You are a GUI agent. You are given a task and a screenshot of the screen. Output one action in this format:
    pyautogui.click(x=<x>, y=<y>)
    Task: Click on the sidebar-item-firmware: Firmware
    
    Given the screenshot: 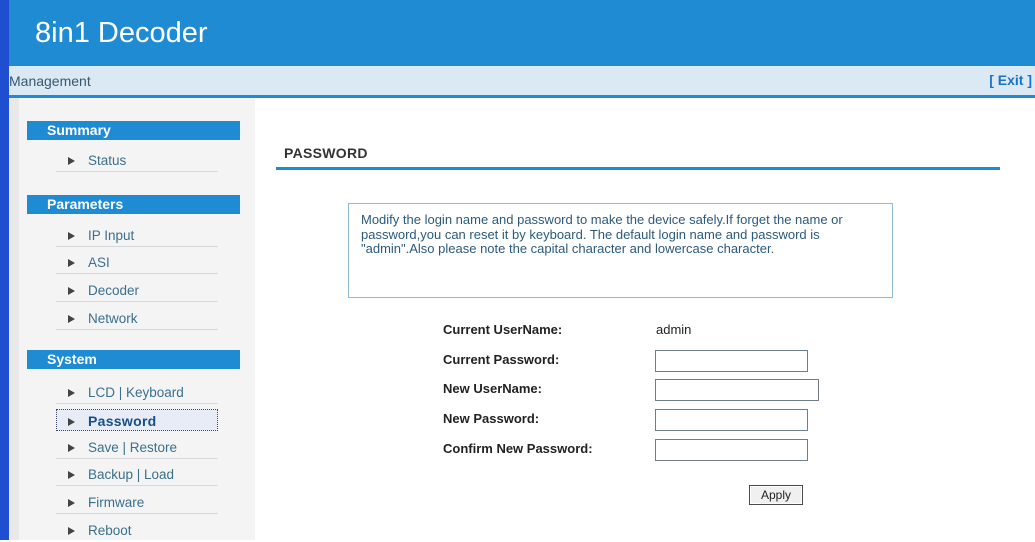 What is the action you would take?
    pyautogui.click(x=137, y=503)
    